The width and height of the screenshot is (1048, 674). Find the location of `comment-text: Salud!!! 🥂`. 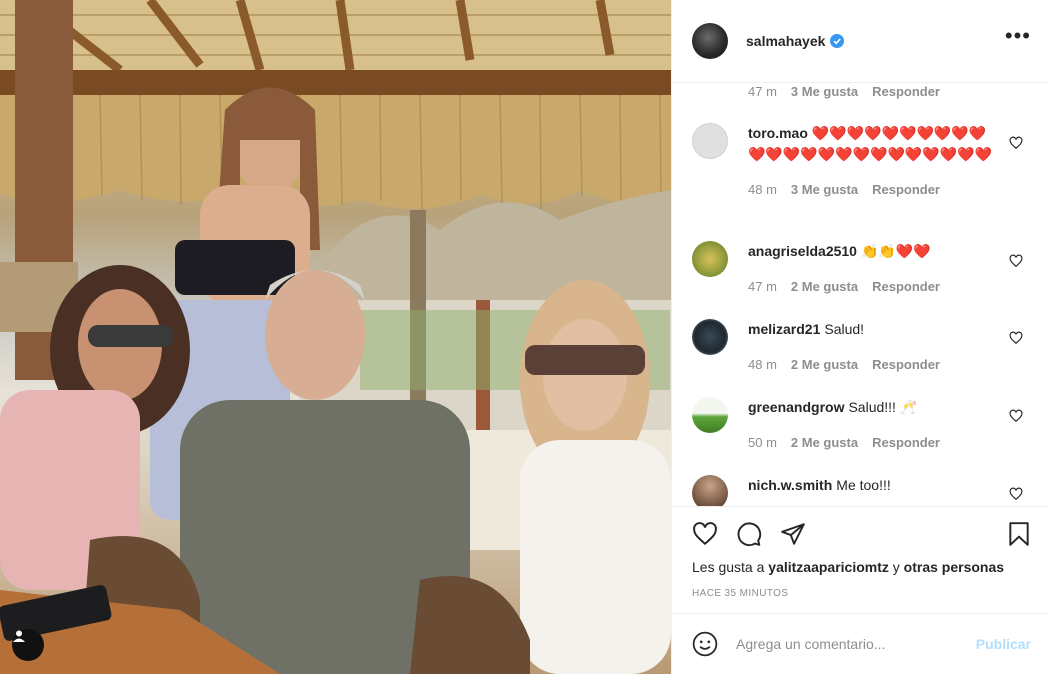

comment-text: Salud!!! 🥂 is located at coordinates (883, 407).